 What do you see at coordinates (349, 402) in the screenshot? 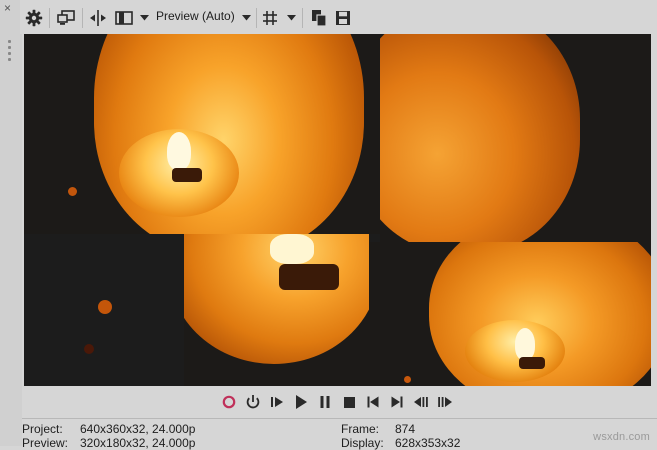
I see `stop-button` at bounding box center [349, 402].